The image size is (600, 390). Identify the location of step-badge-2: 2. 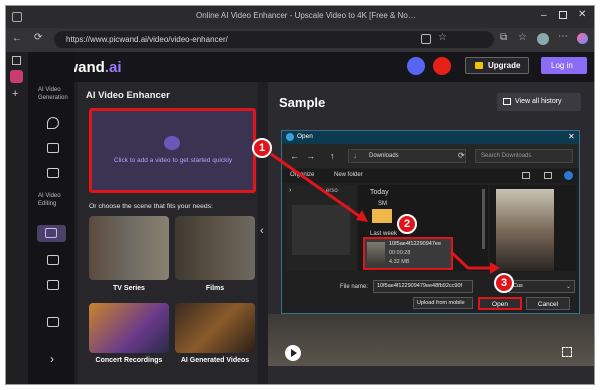
(407, 224).